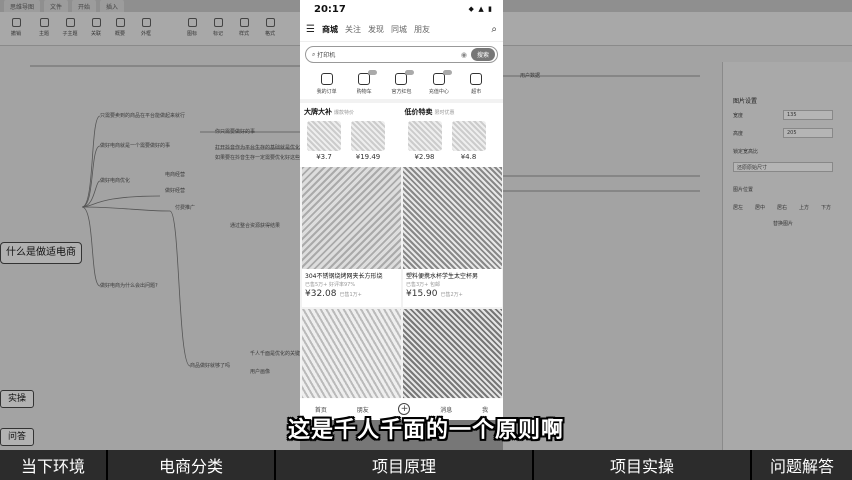 The image size is (852, 480). I want to click on subtopic-icon, so click(70, 22).